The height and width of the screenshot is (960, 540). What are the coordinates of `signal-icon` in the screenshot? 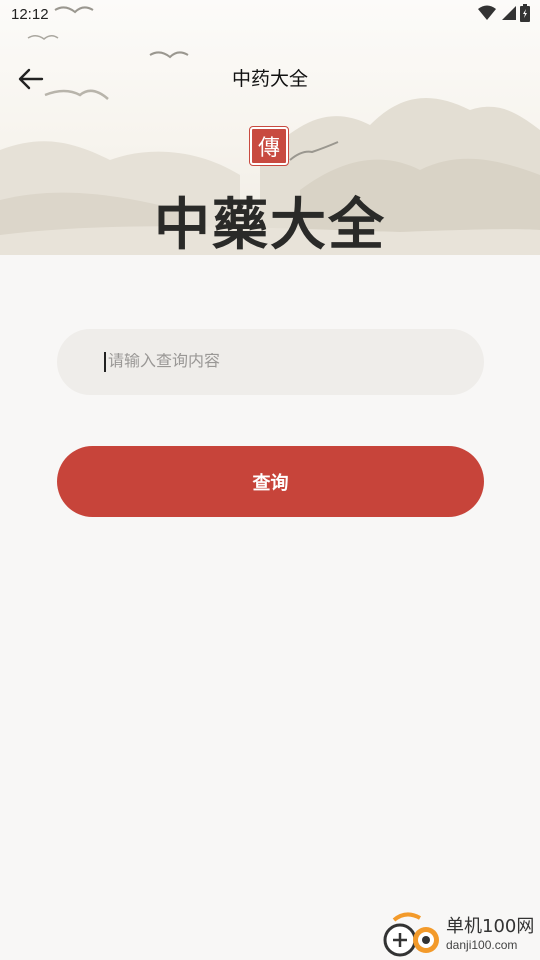 It's located at (508, 15).